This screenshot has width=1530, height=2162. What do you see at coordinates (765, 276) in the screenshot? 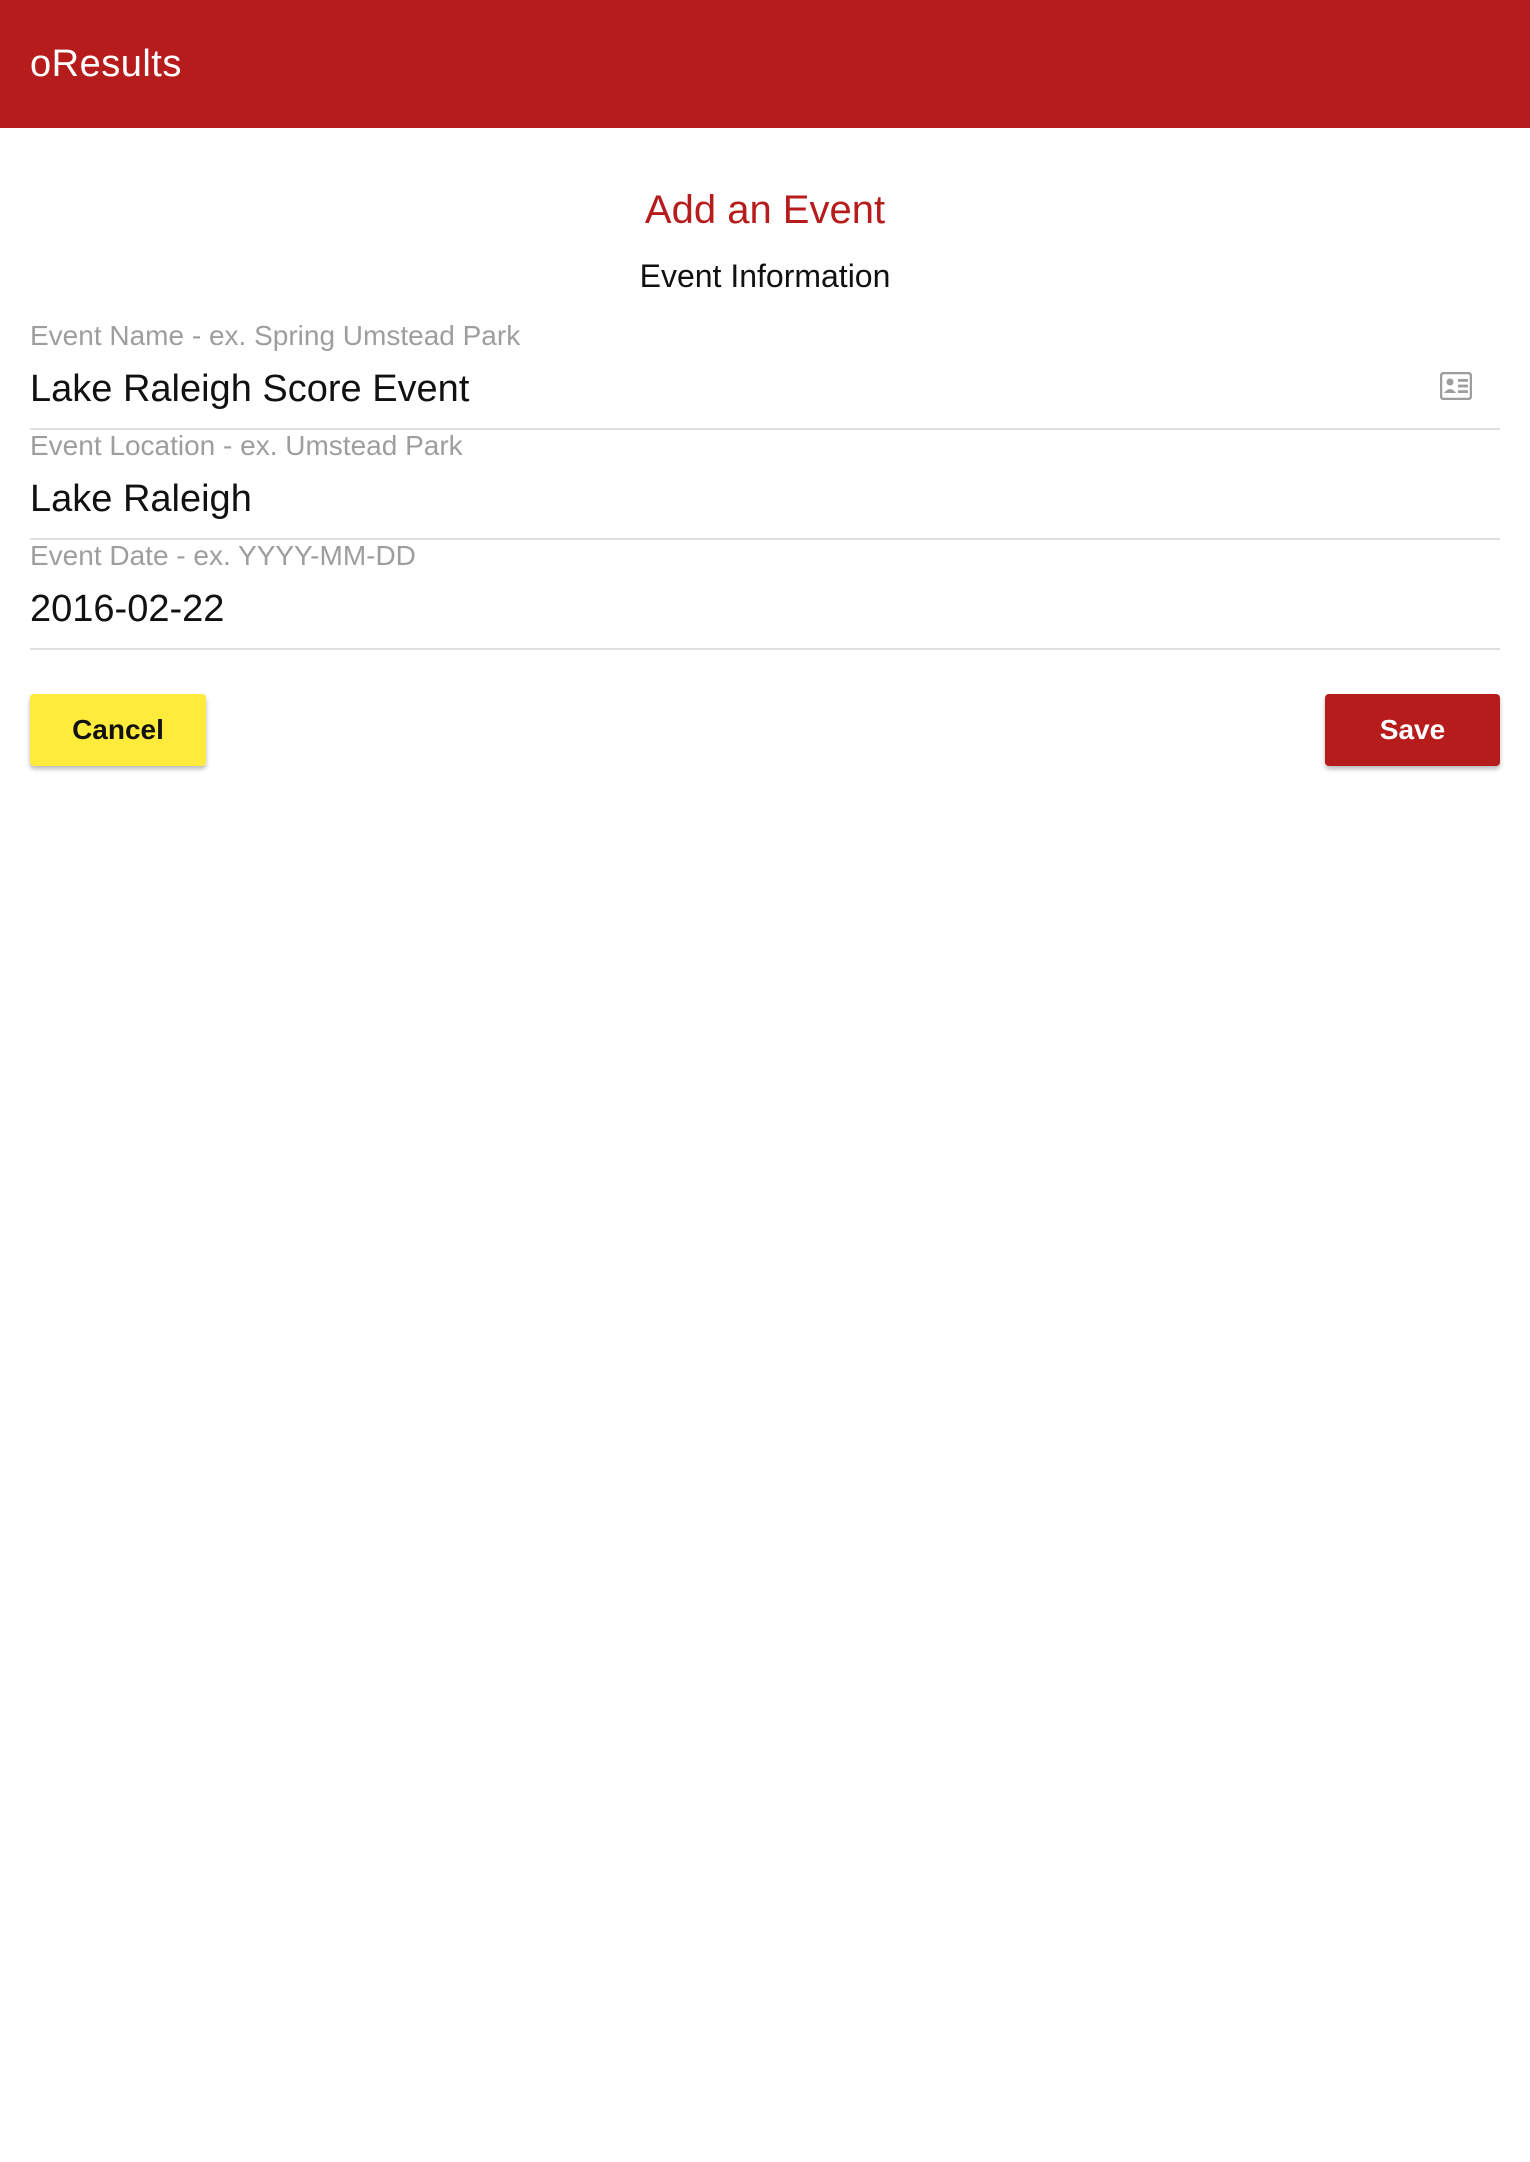
I see `section-title: Event Information` at bounding box center [765, 276].